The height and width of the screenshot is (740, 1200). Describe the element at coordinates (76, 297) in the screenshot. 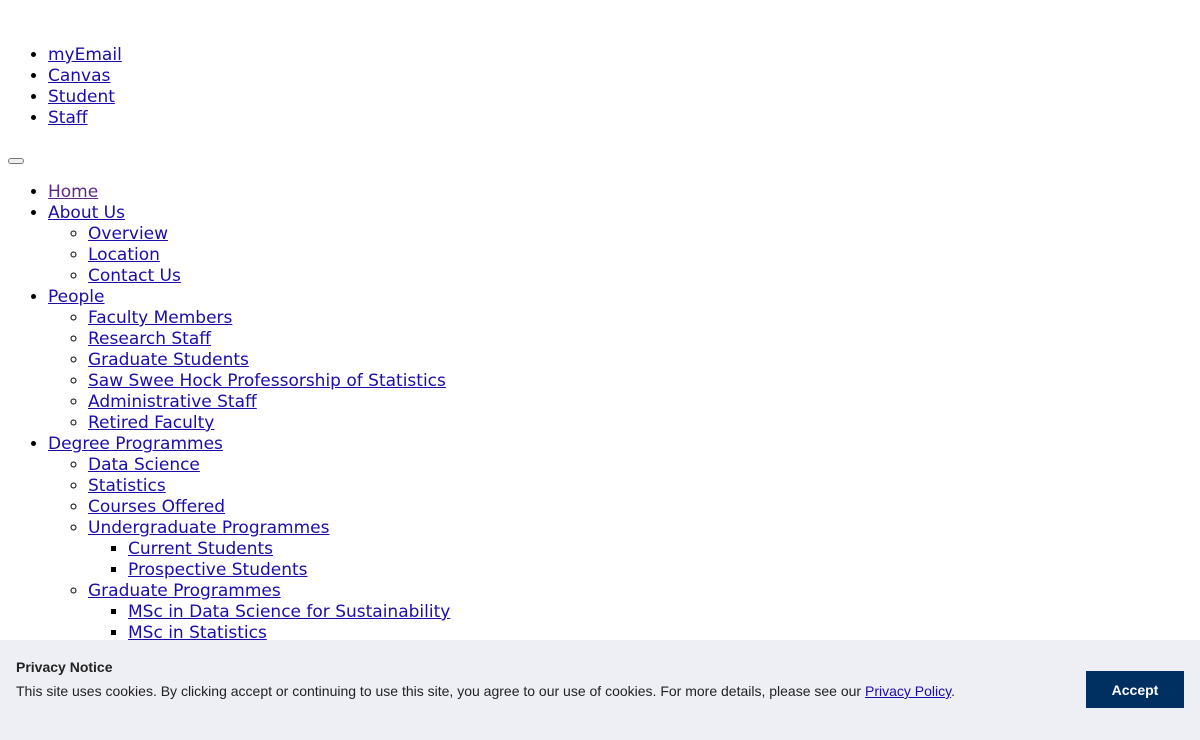

I see `nav-link-people: People` at that location.